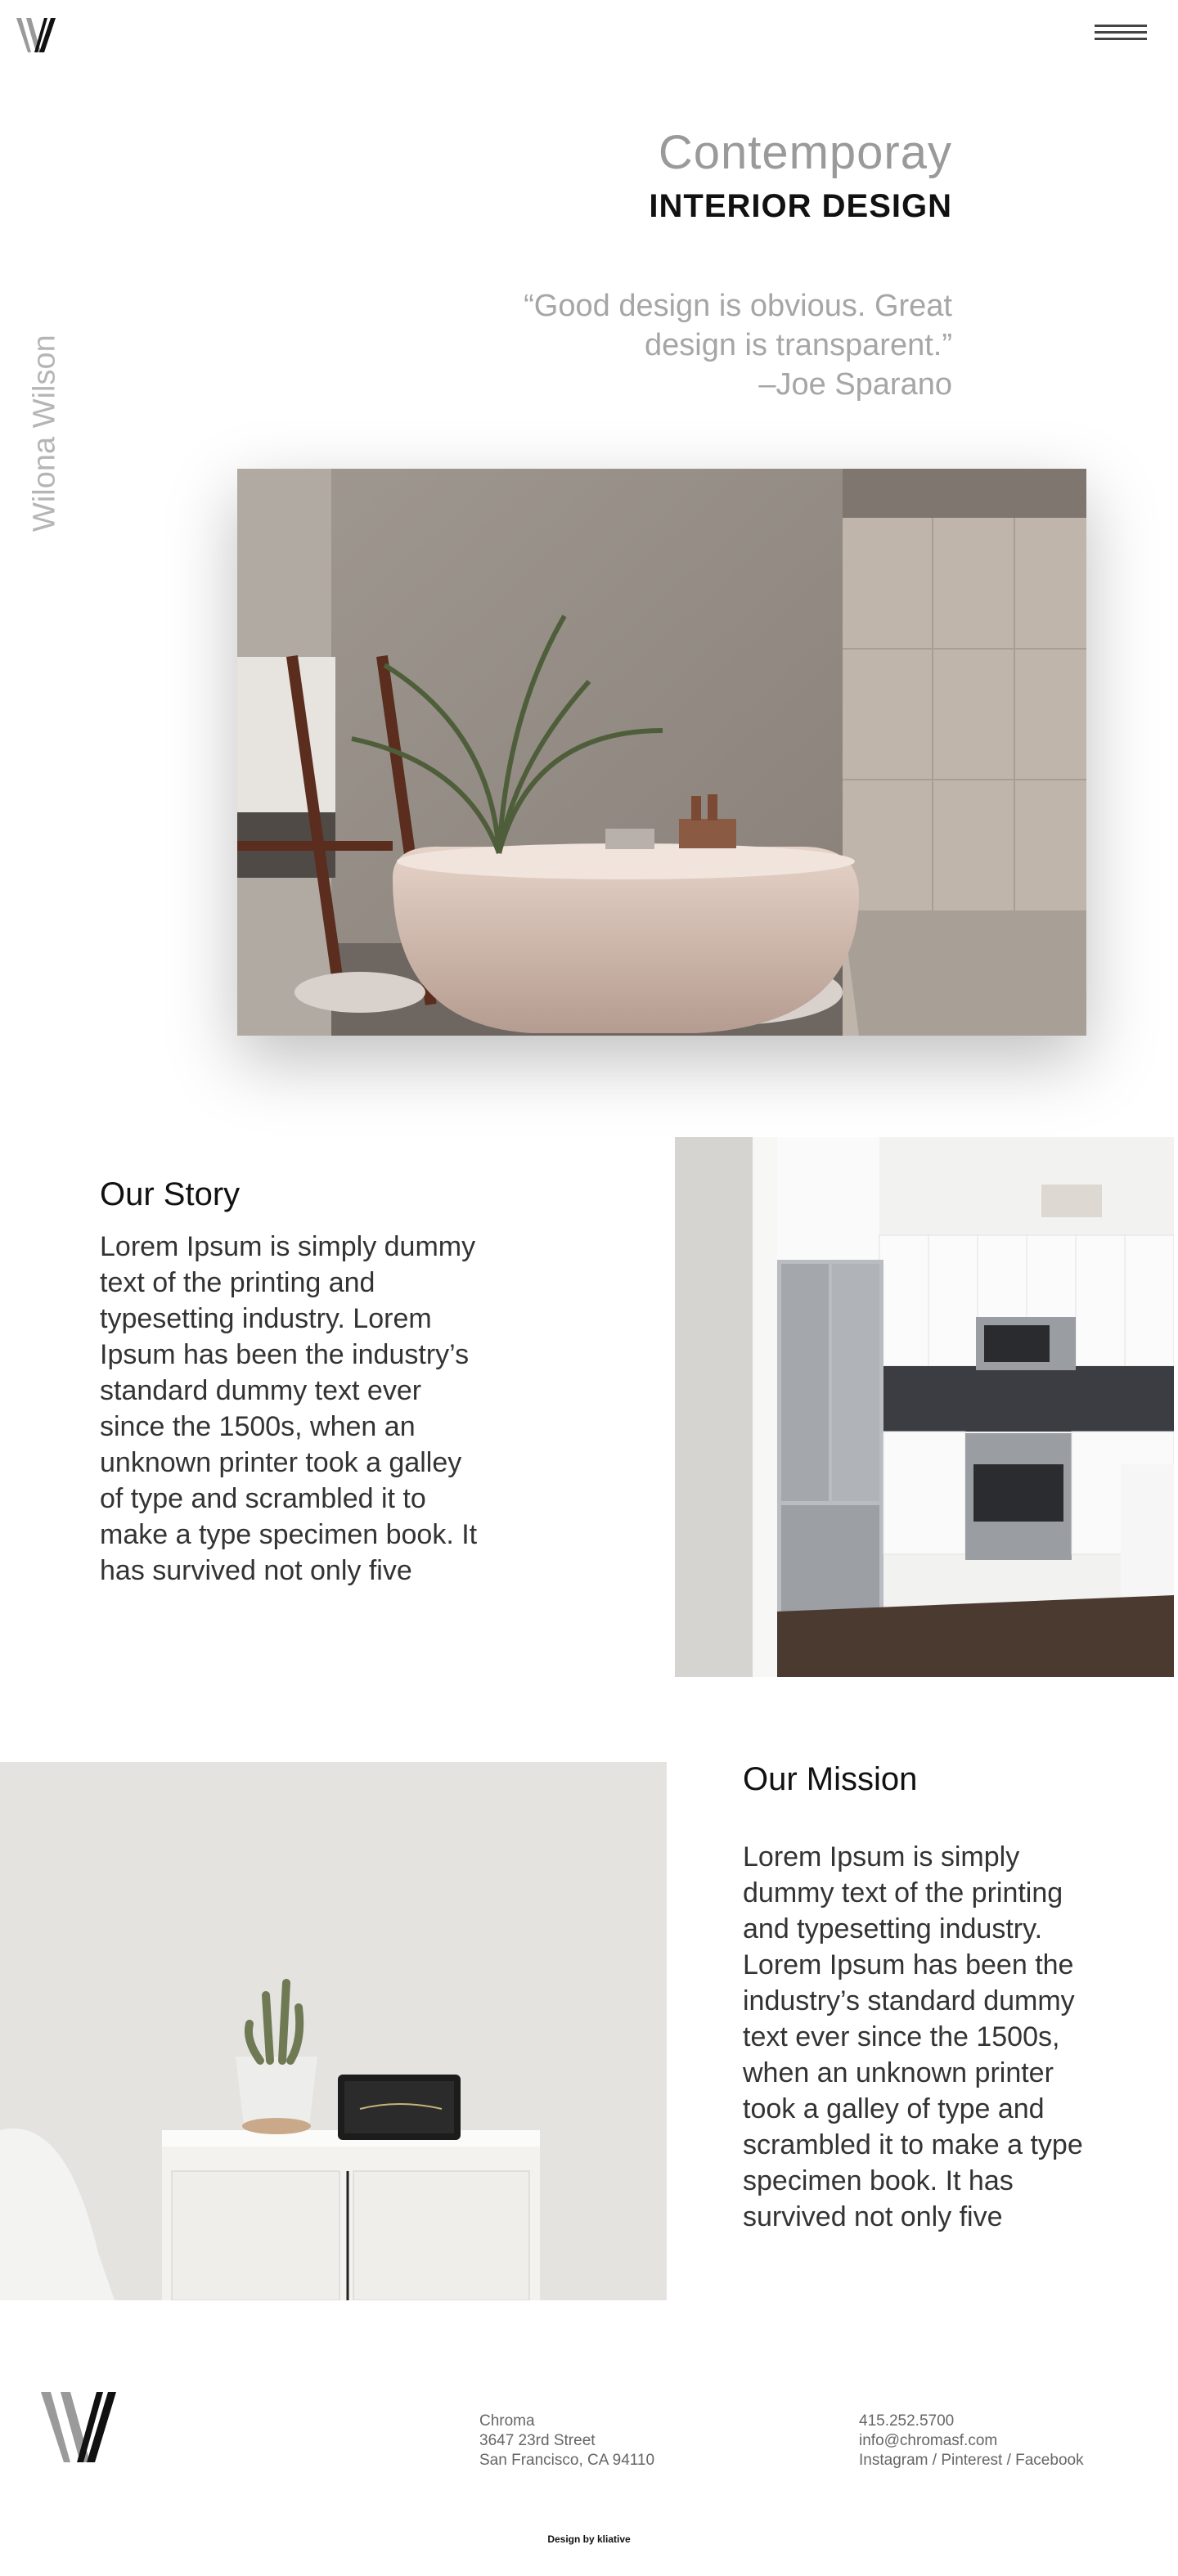  Describe the element at coordinates (333, 2031) in the screenshot. I see `living-room-image` at that location.